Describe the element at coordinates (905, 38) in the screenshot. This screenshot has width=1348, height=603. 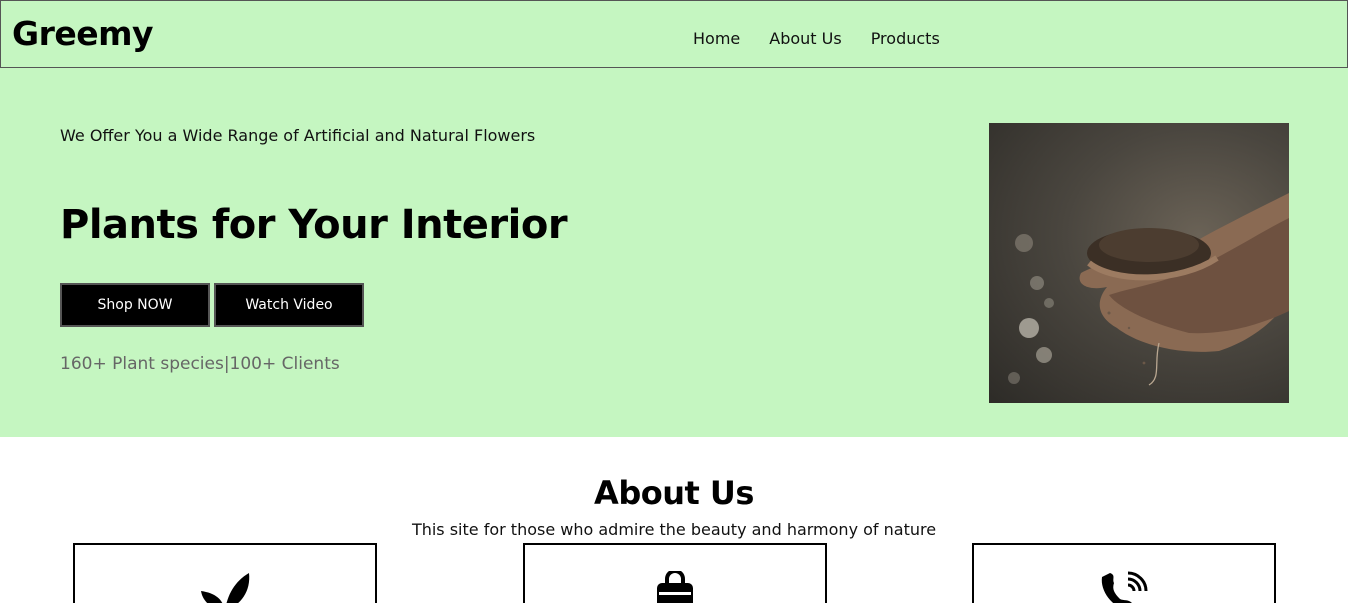
I see `nav-link-products: Products` at that location.